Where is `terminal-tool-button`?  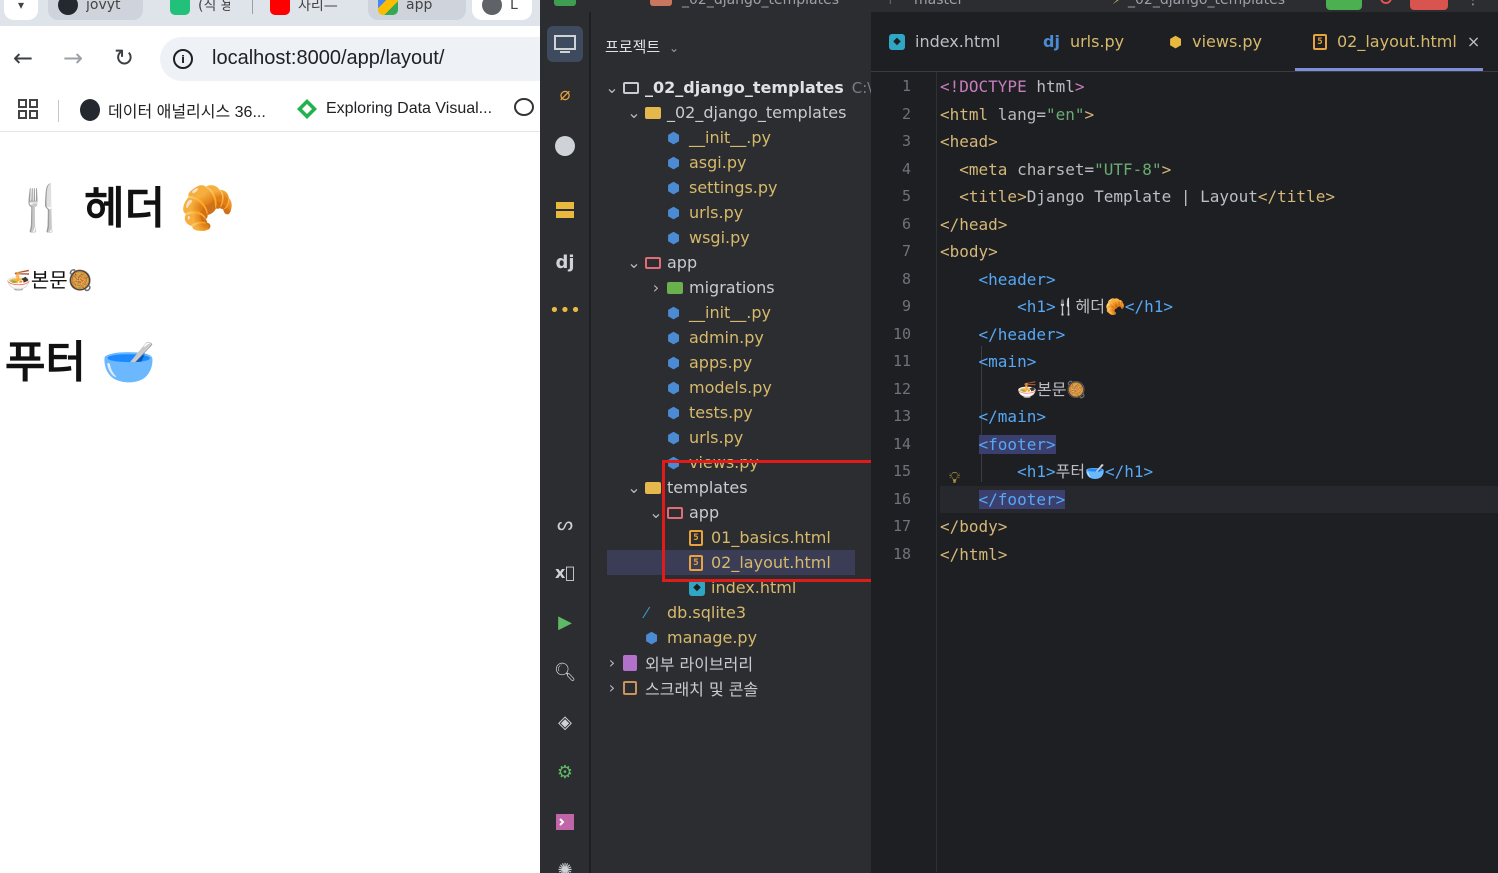
terminal-tool-button is located at coordinates (565, 822).